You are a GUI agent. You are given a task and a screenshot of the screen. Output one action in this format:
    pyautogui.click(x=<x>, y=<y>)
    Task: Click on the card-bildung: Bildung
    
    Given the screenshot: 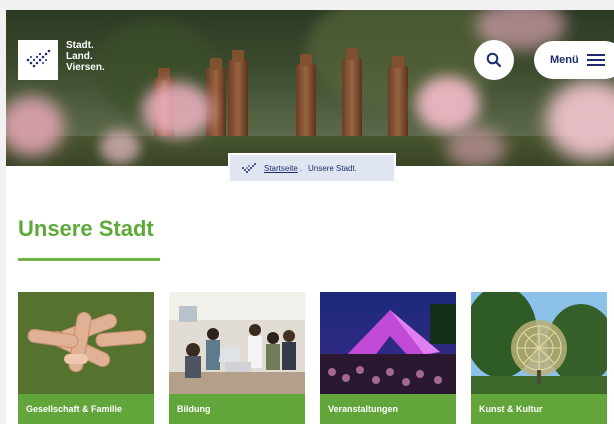 What is the action you would take?
    pyautogui.click(x=237, y=358)
    